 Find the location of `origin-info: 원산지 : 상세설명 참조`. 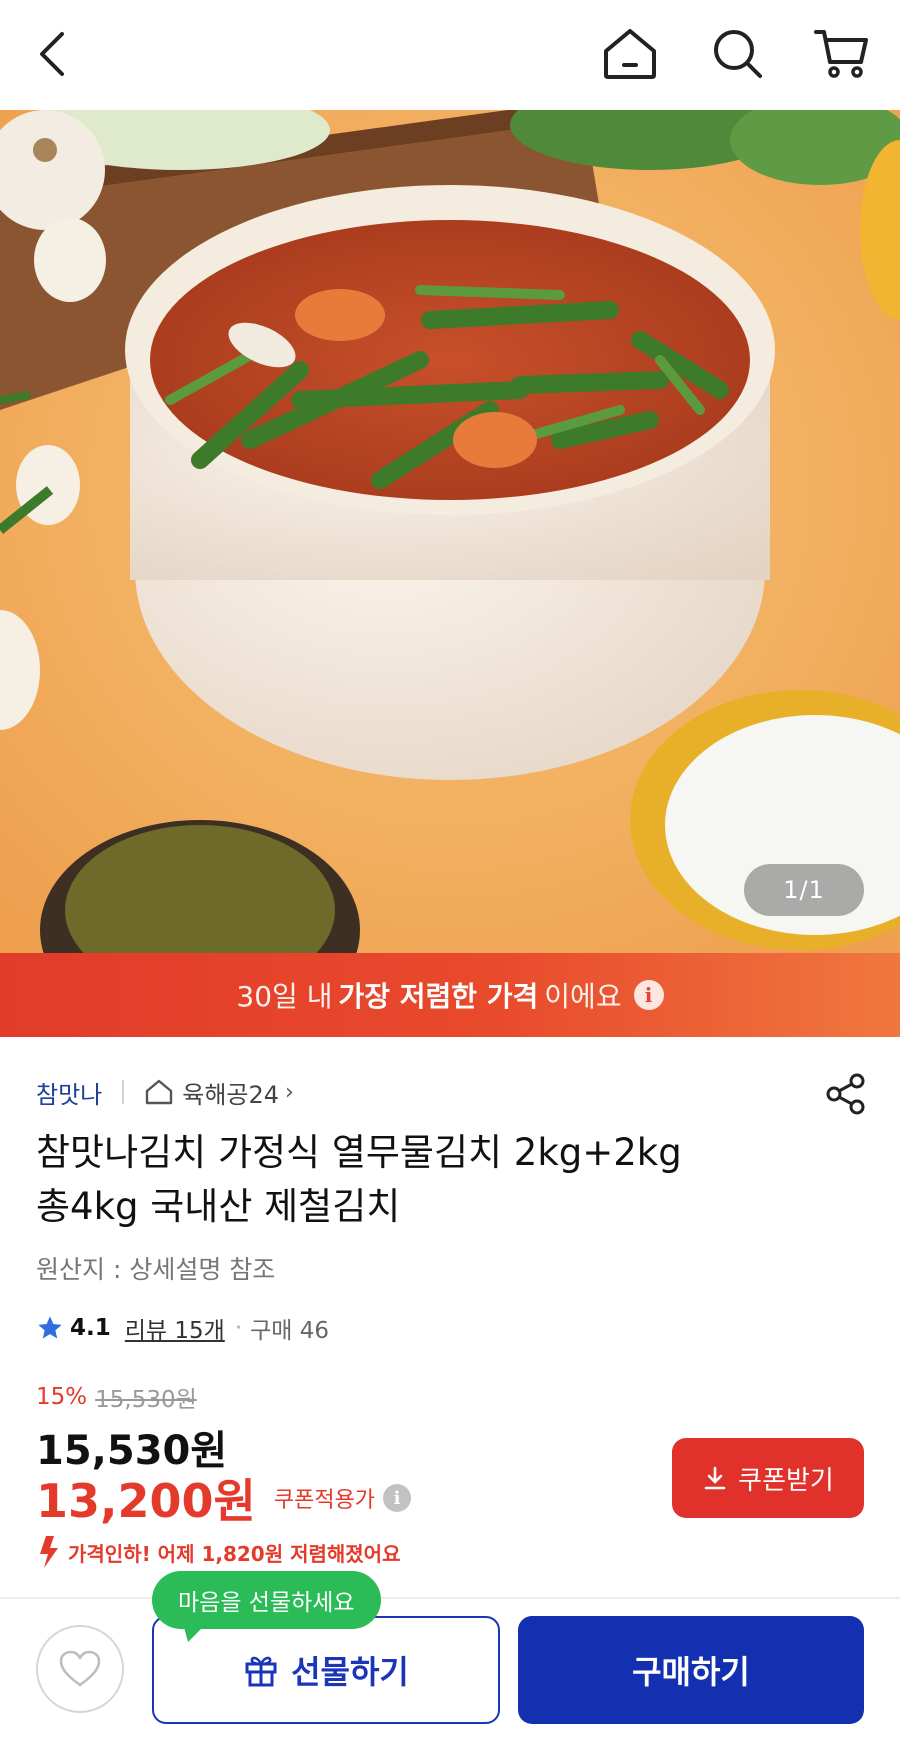

origin-info: 원산지 : 상세설명 참조 is located at coordinates (156, 1269).